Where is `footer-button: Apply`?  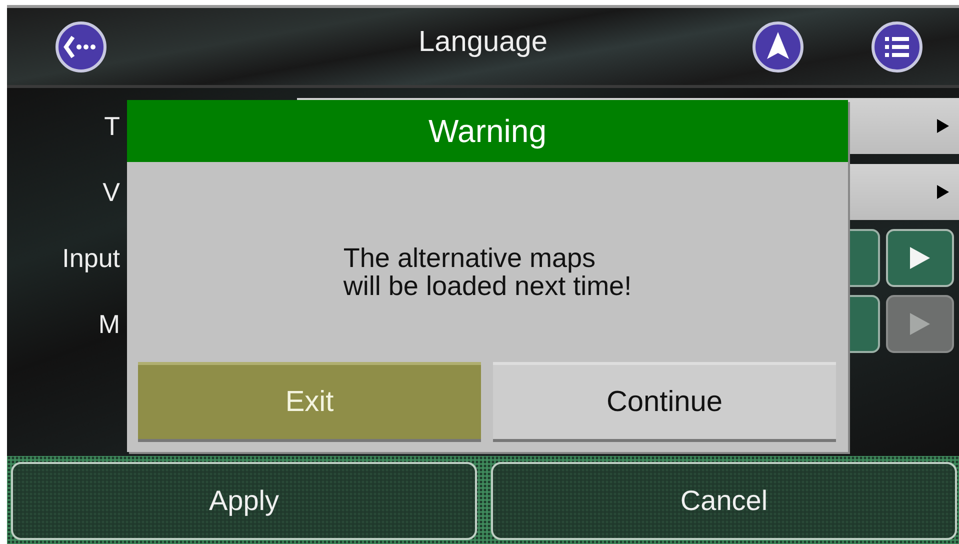
footer-button: Apply is located at coordinates (244, 501).